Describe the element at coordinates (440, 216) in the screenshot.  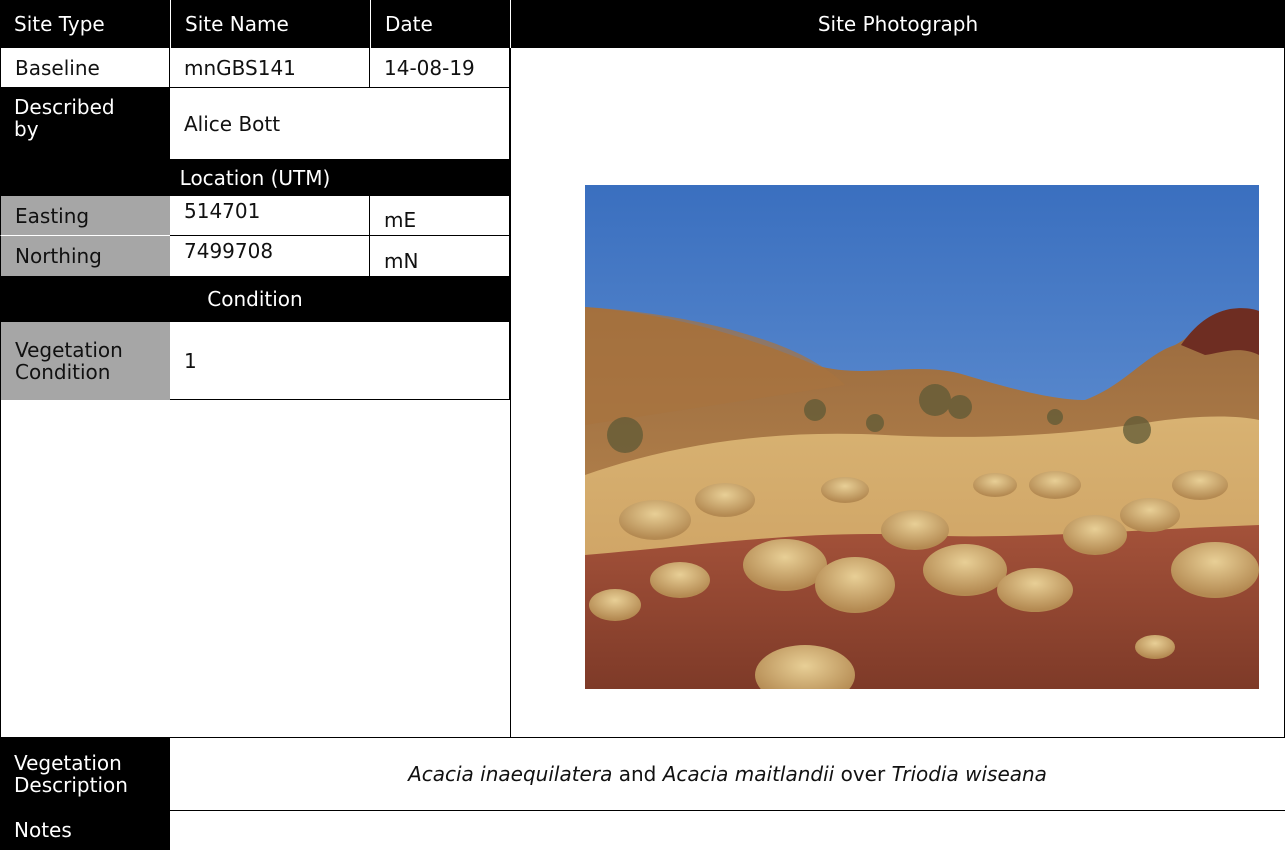
I see `easting-unit: mE` at that location.